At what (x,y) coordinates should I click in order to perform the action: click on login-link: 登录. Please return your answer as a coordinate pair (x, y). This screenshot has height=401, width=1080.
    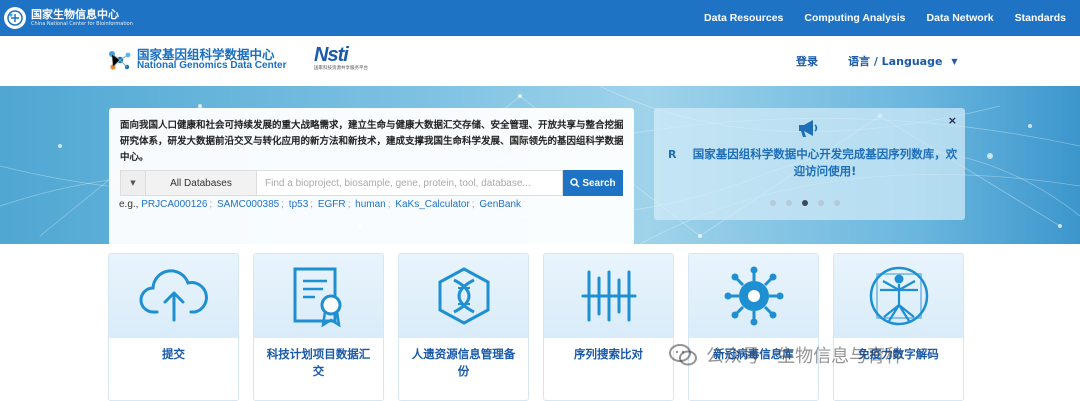
    Looking at the image, I should click on (807, 61).